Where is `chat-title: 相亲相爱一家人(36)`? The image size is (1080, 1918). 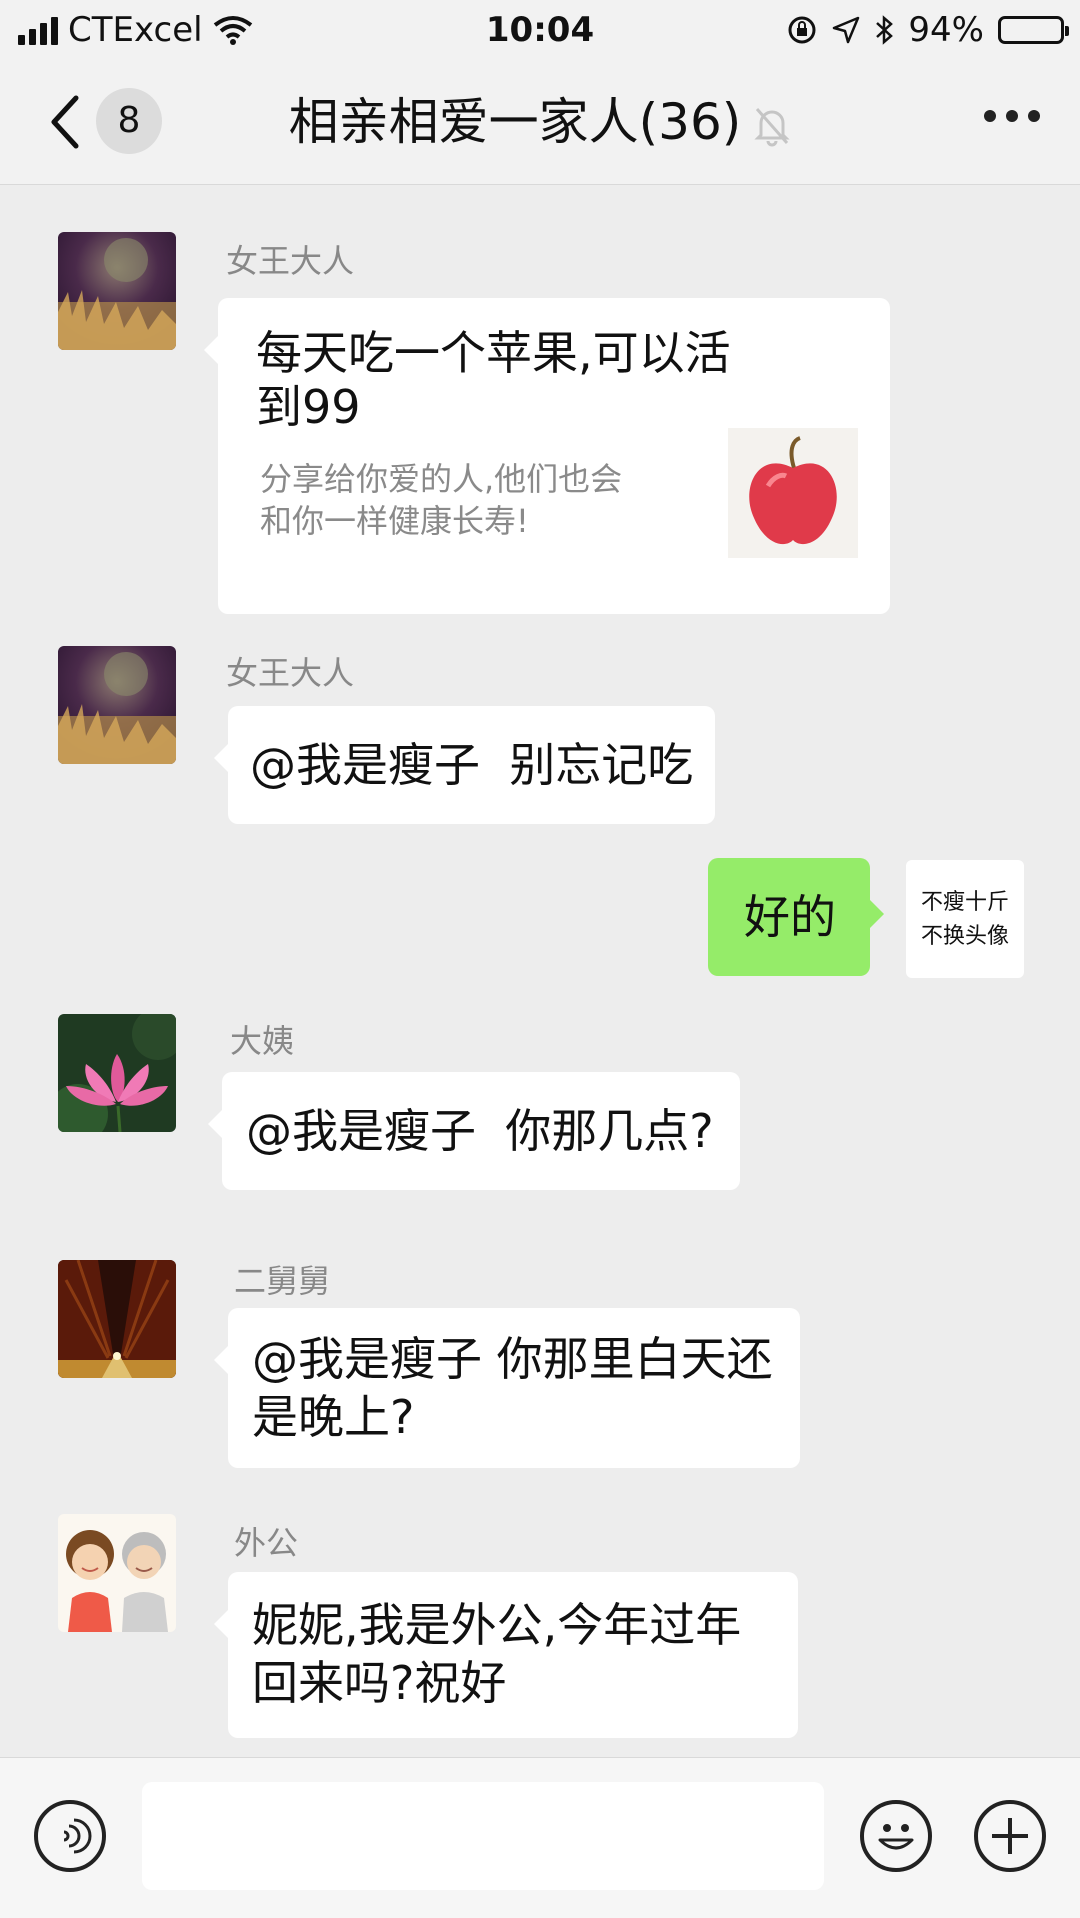
chat-title: 相亲相爱一家人(36) is located at coordinates (515, 122).